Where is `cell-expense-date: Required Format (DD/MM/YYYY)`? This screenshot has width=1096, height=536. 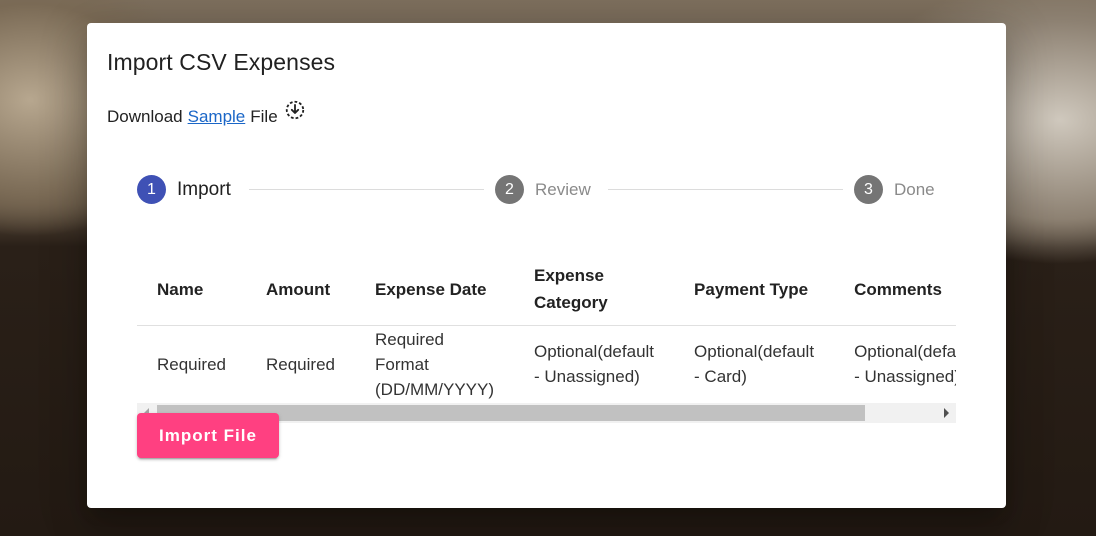
cell-expense-date: Required Format (DD/MM/YYYY) is located at coordinates (434, 364).